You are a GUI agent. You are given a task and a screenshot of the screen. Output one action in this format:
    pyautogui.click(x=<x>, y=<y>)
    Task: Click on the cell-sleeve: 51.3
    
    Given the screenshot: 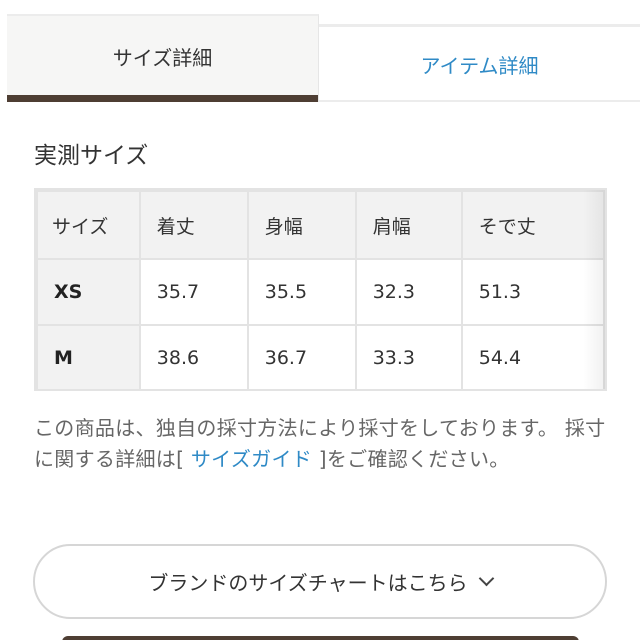 What is the action you would take?
    pyautogui.click(x=532, y=292)
    